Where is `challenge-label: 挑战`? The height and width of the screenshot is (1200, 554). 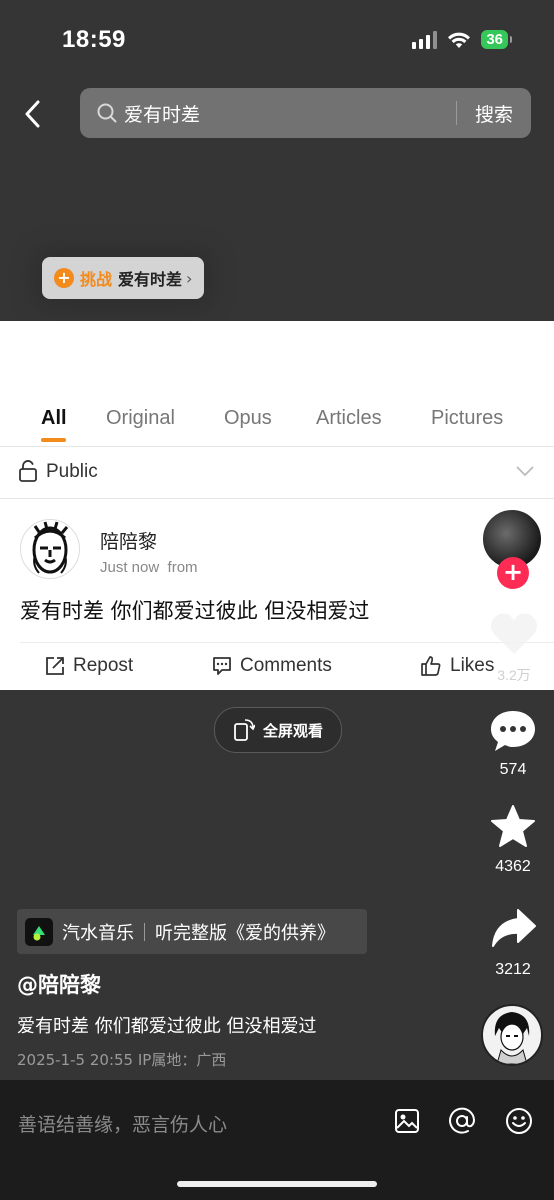 challenge-label: 挑战 is located at coordinates (96, 279).